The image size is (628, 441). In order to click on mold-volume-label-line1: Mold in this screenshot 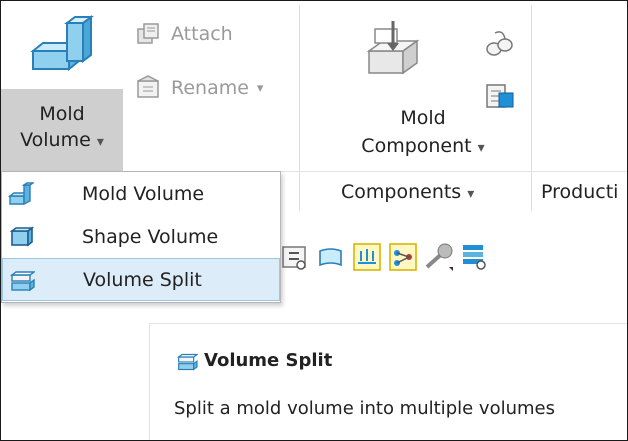, I will do `click(62, 114)`.